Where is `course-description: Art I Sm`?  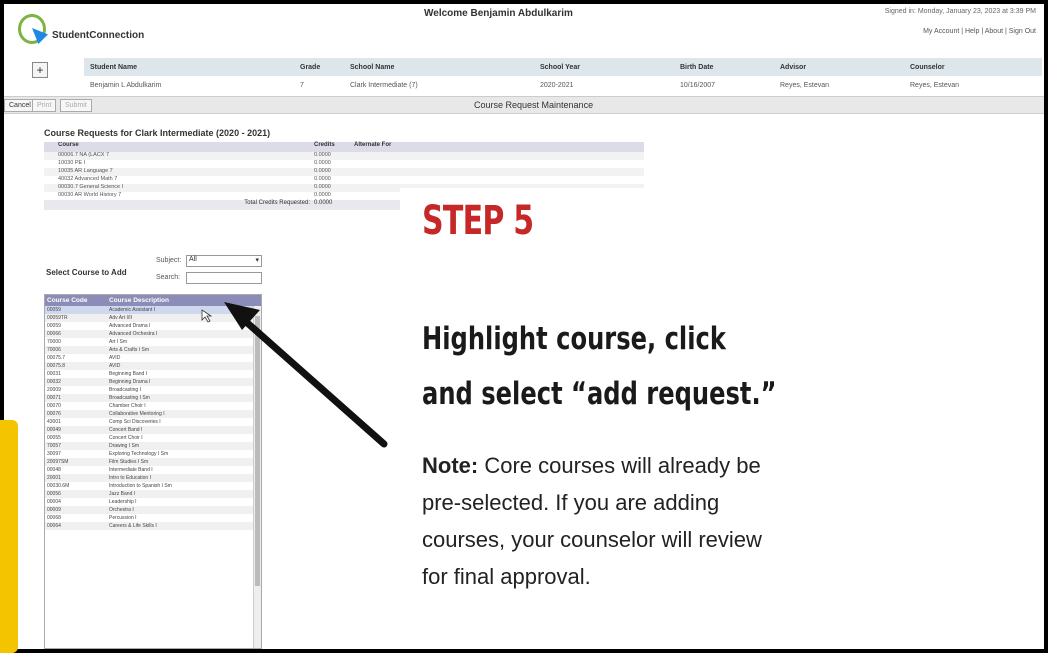 course-description: Art I Sm is located at coordinates (118, 342).